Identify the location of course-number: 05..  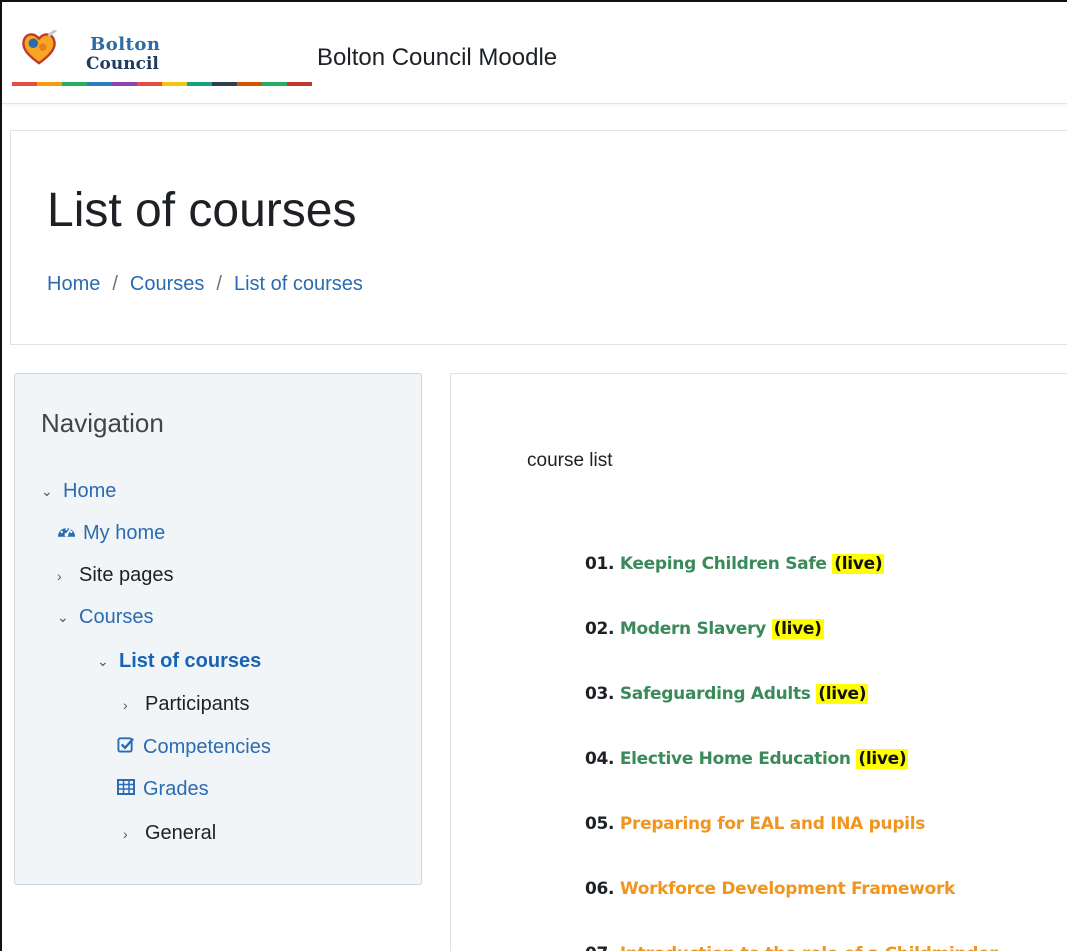
(600, 824).